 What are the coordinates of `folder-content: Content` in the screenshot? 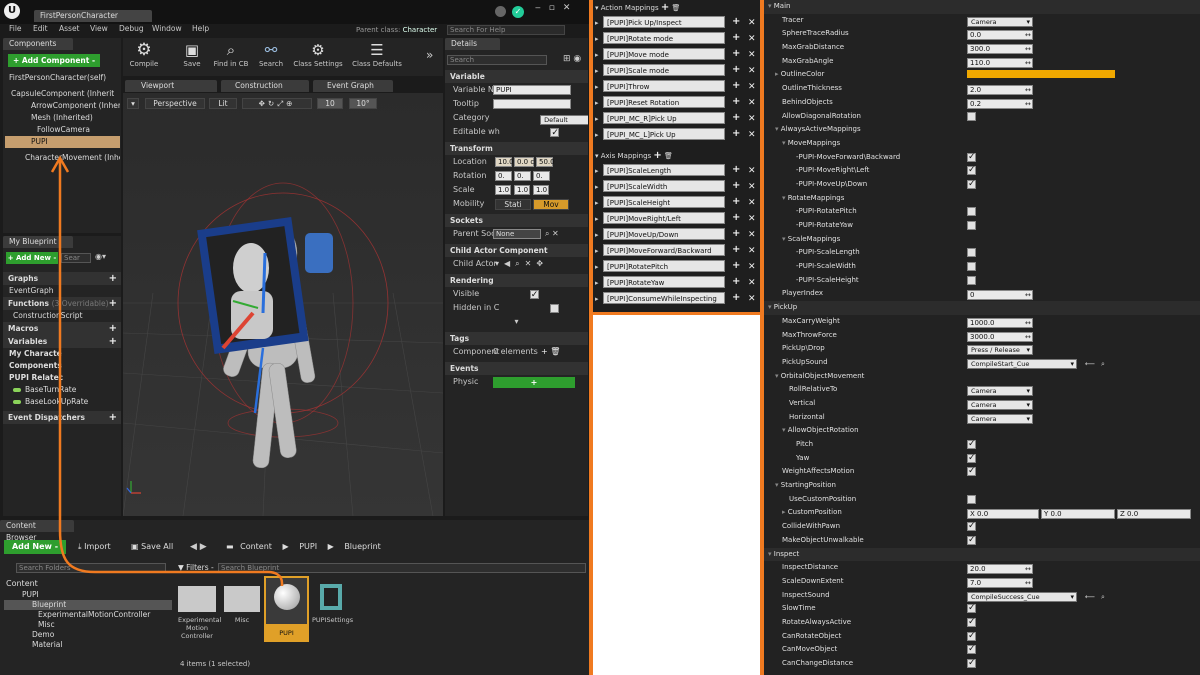 It's located at (88, 584).